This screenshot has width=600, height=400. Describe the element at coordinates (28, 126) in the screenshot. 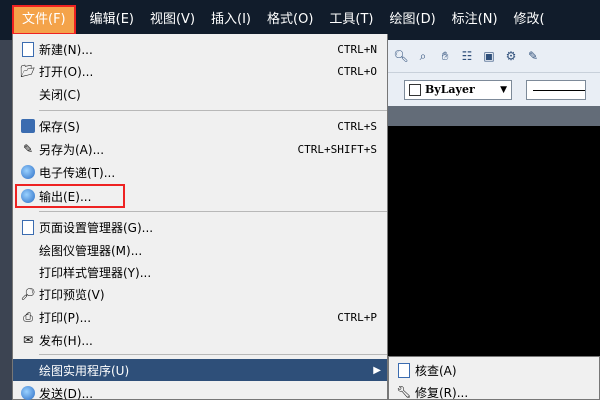

I see `save-icon` at that location.